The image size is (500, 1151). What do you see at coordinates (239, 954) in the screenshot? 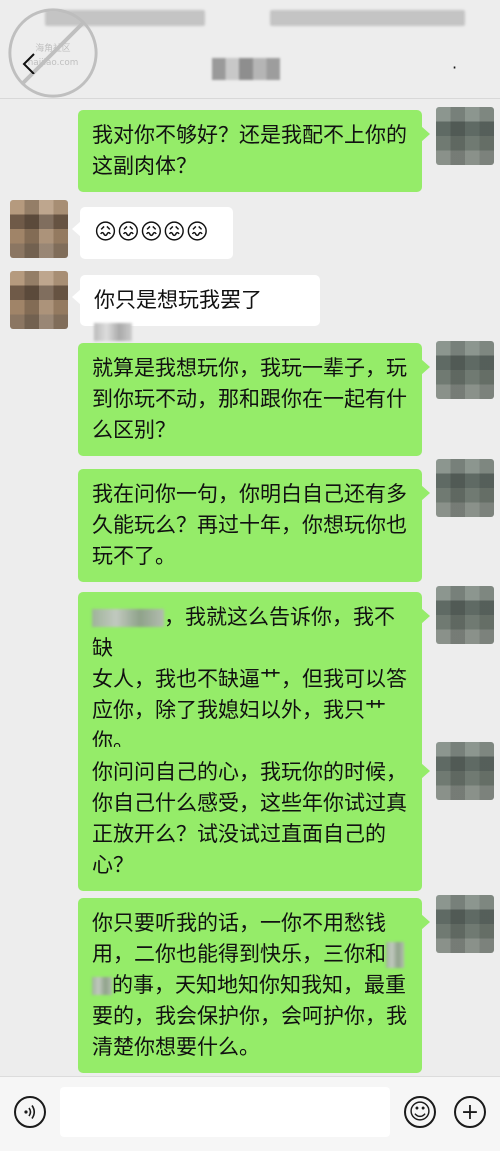
I see `message-text: 用，二你也能得到快乐，三你和` at bounding box center [239, 954].